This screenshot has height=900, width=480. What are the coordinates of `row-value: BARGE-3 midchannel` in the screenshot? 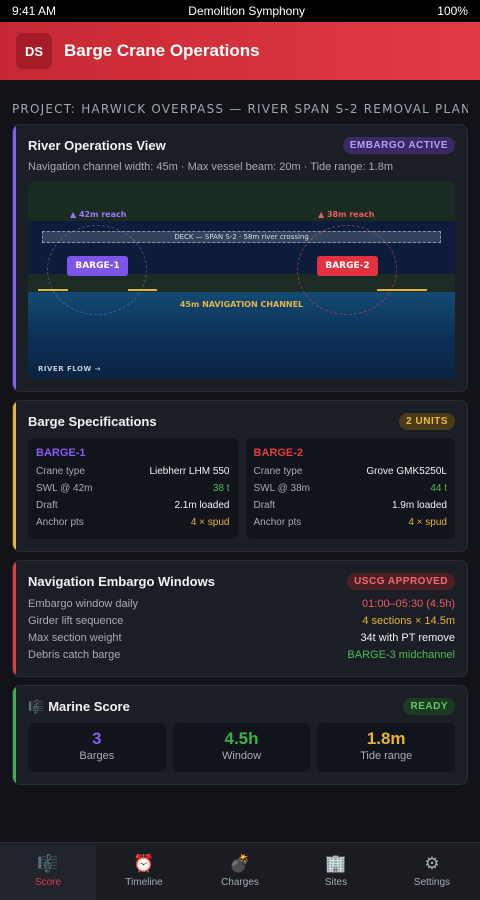 It's located at (401, 655).